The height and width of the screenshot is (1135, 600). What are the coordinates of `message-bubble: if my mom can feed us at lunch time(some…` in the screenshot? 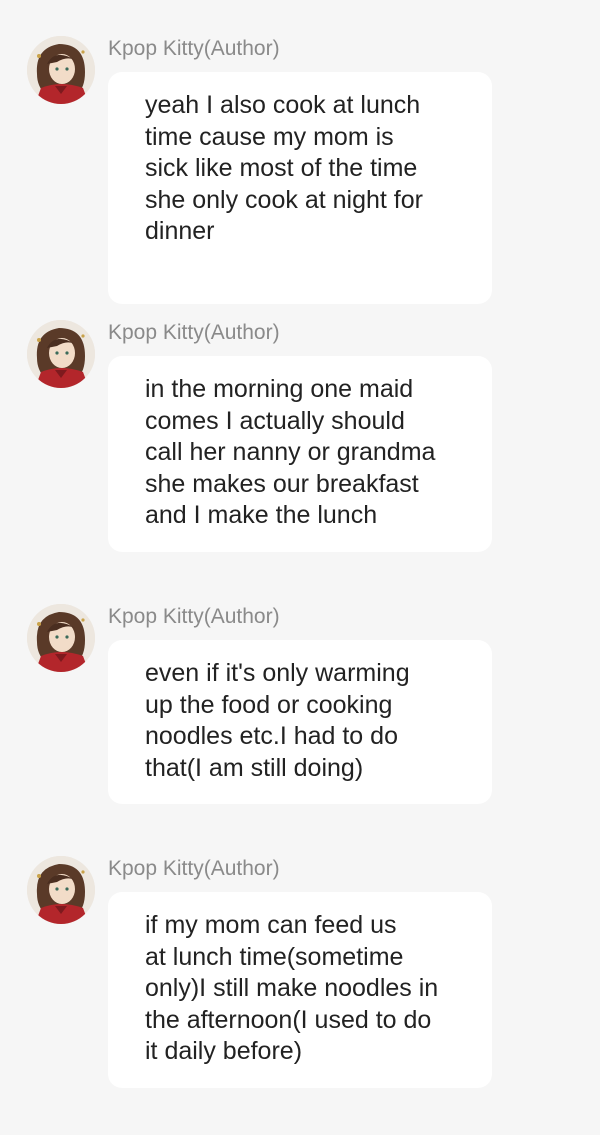 It's located at (300, 990).